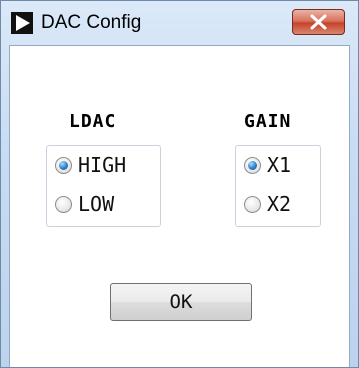 The height and width of the screenshot is (368, 359). I want to click on gain-x2-label: X2, so click(279, 204).